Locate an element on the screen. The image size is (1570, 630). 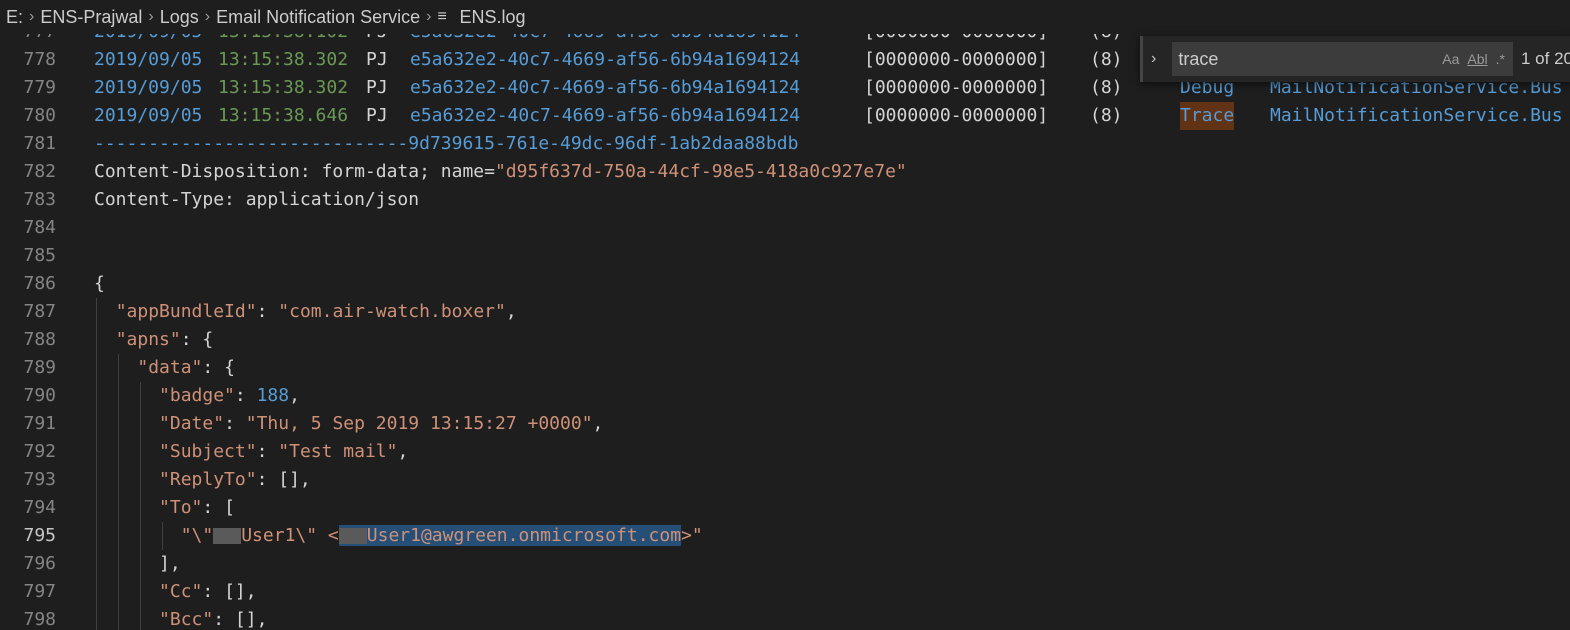
json-key: "data" is located at coordinates (170, 367).